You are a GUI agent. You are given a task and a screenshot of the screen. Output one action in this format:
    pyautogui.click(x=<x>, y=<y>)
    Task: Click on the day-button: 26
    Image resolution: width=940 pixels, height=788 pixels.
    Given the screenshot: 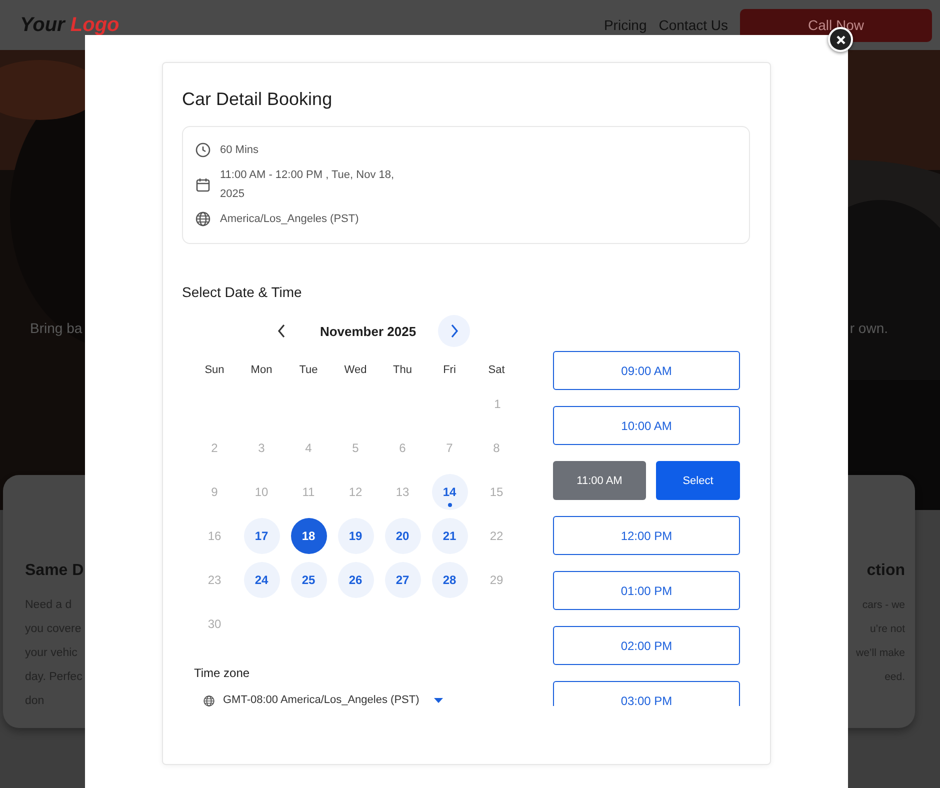 What is the action you would take?
    pyautogui.click(x=356, y=580)
    